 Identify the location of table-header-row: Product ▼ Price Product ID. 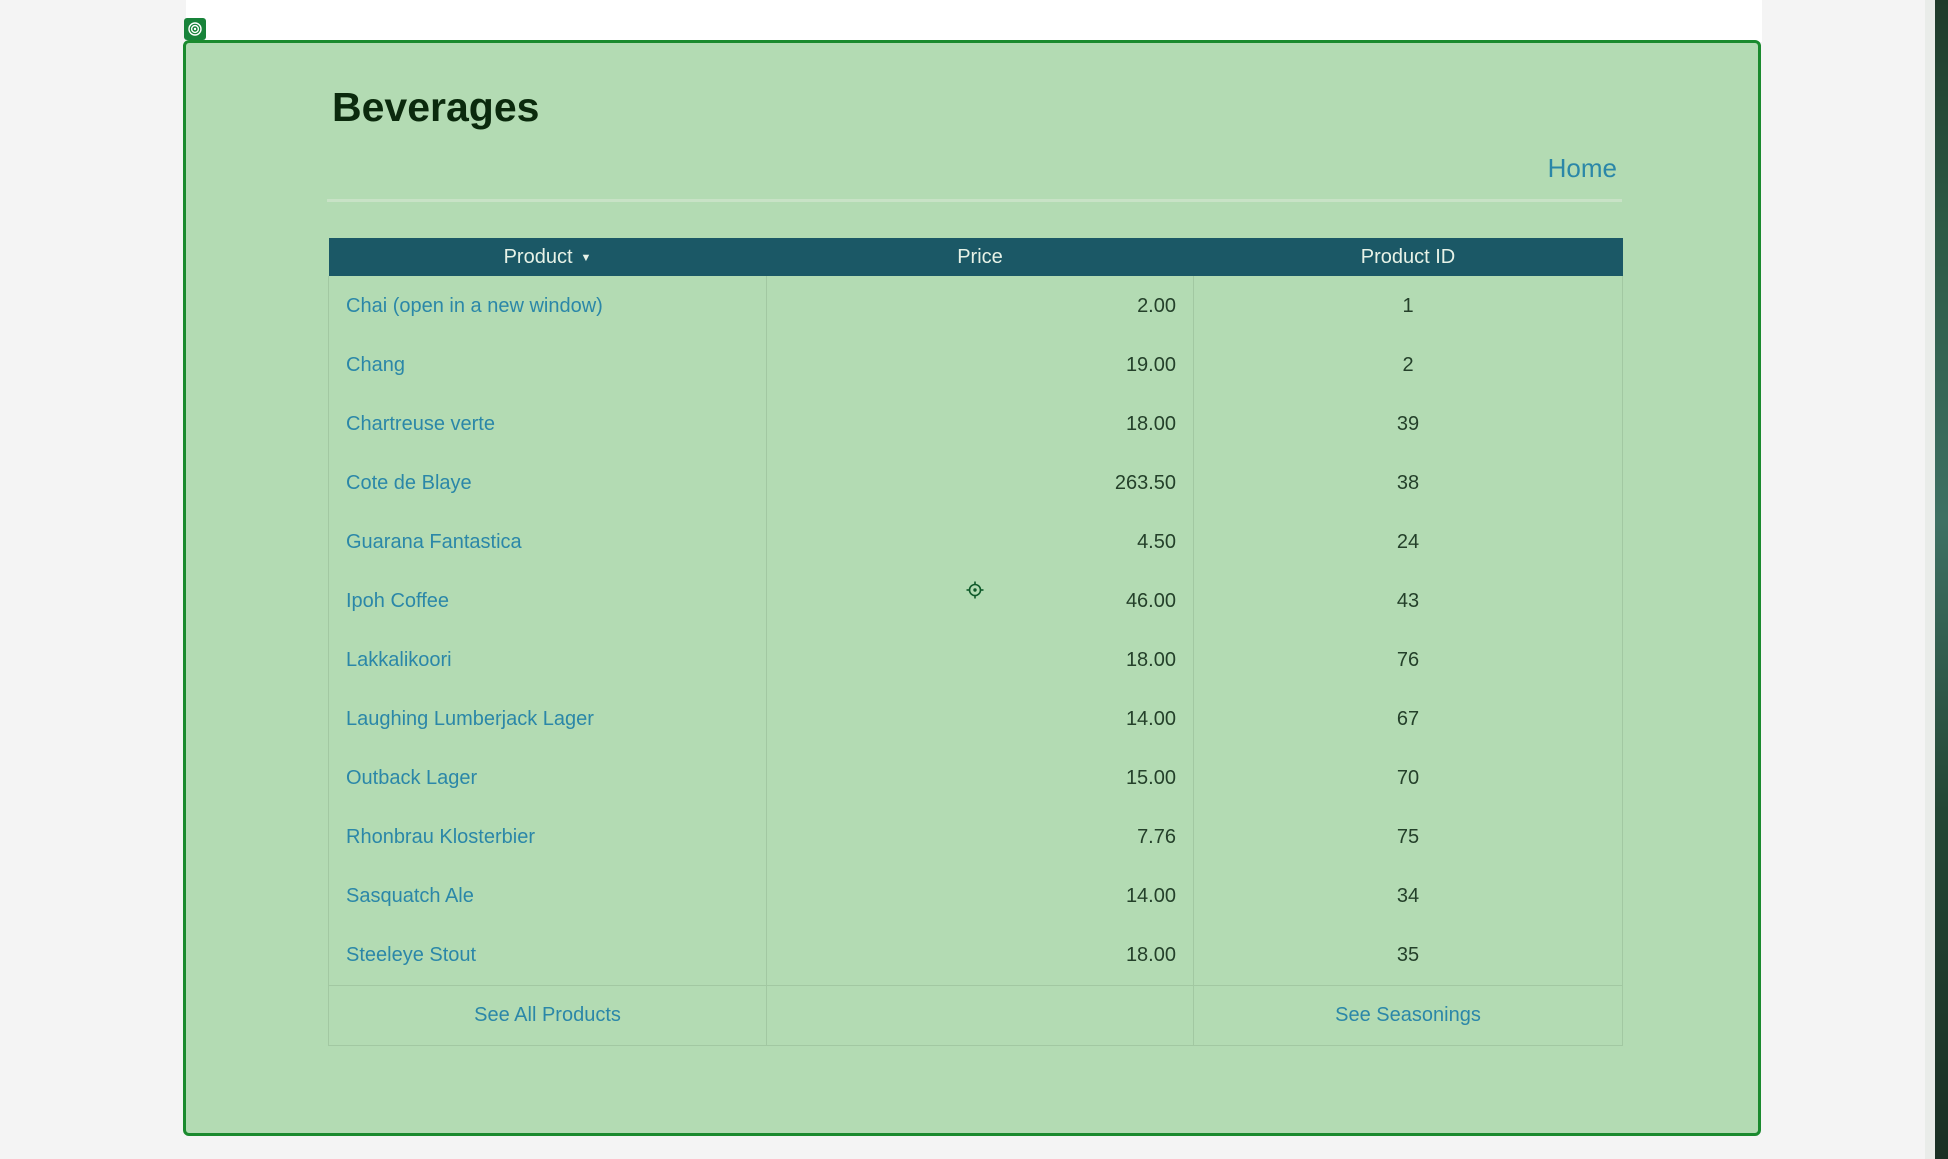
(975, 257).